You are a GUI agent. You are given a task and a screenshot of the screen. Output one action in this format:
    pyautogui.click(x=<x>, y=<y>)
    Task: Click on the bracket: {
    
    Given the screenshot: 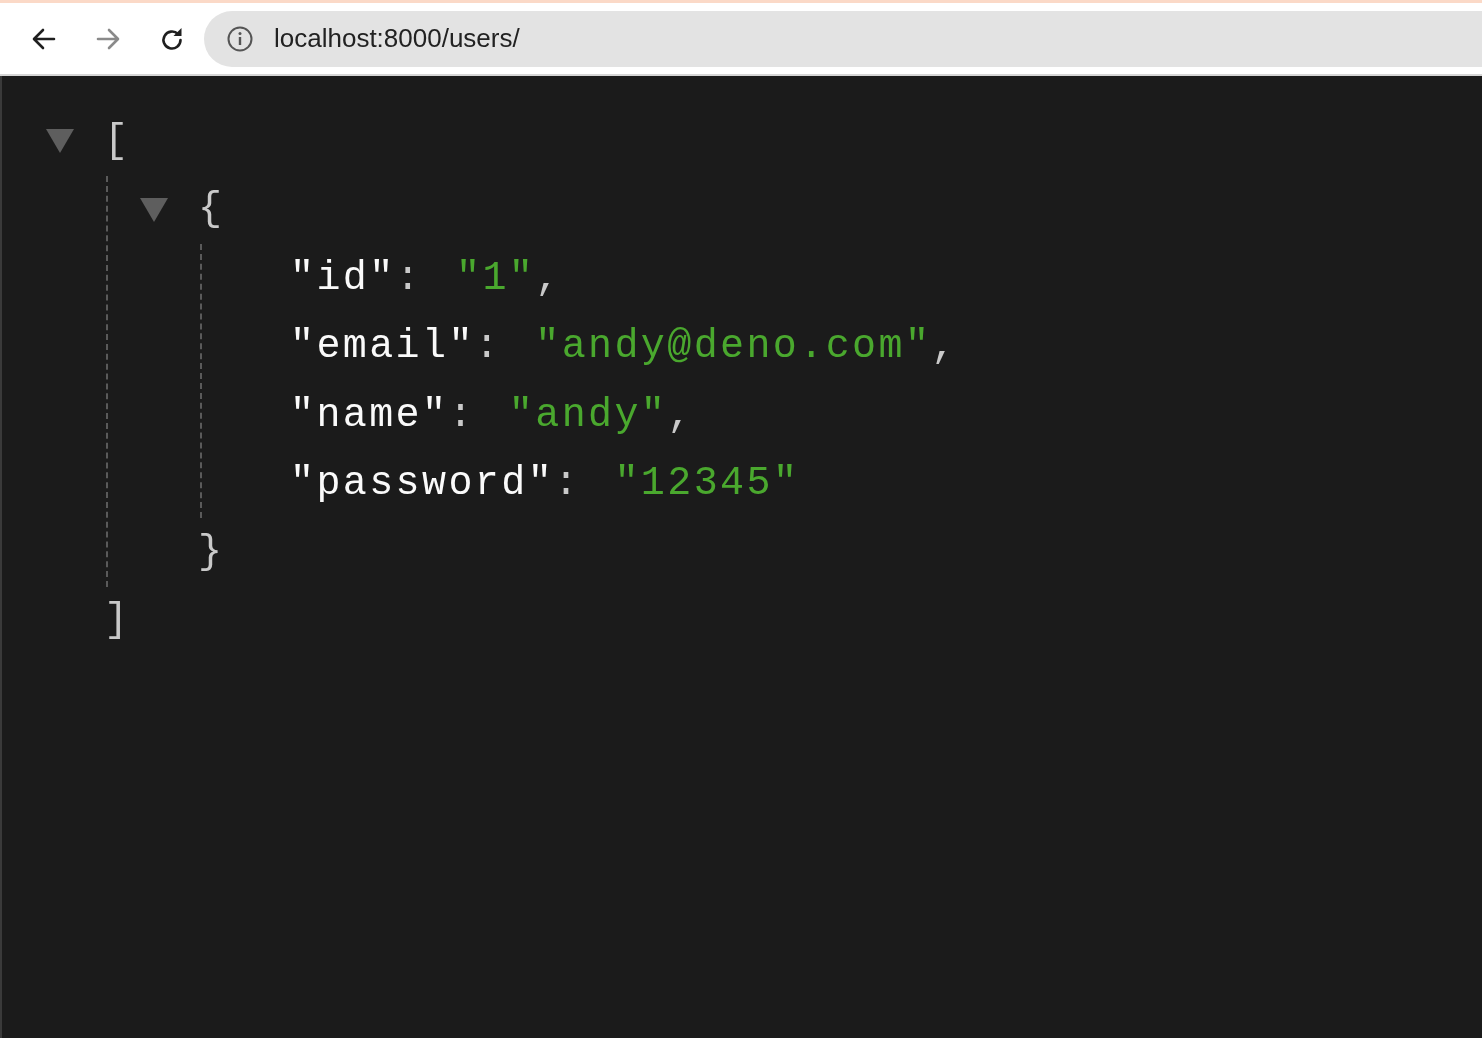 What is the action you would take?
    pyautogui.click(x=211, y=210)
    